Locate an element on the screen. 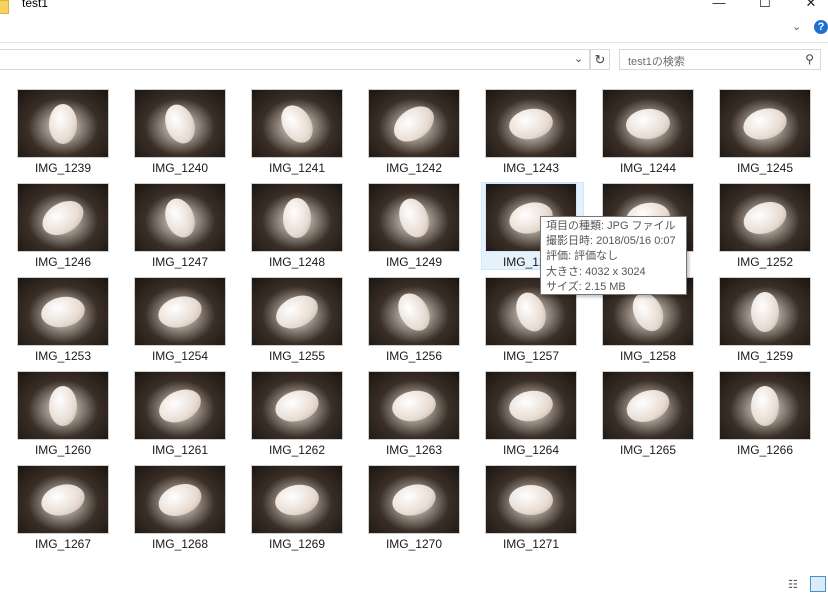 Image resolution: width=828 pixels, height=595 pixels. tooltip-type: 項目の種類: JPG ファイル is located at coordinates (611, 226).